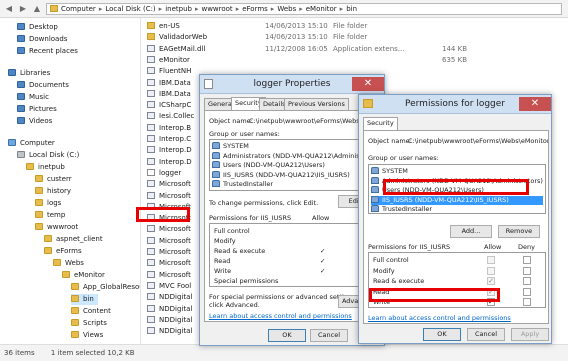 This screenshot has height=361, width=568. What do you see at coordinates (37, 9) in the screenshot?
I see `up-icon: ▲` at bounding box center [37, 9].